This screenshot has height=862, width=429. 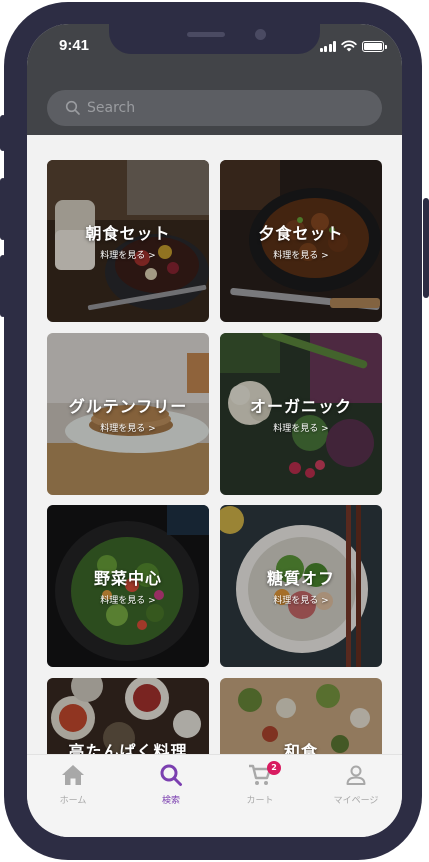 What do you see at coordinates (301, 233) in the screenshot?
I see `category-title: 夕食セット` at bounding box center [301, 233].